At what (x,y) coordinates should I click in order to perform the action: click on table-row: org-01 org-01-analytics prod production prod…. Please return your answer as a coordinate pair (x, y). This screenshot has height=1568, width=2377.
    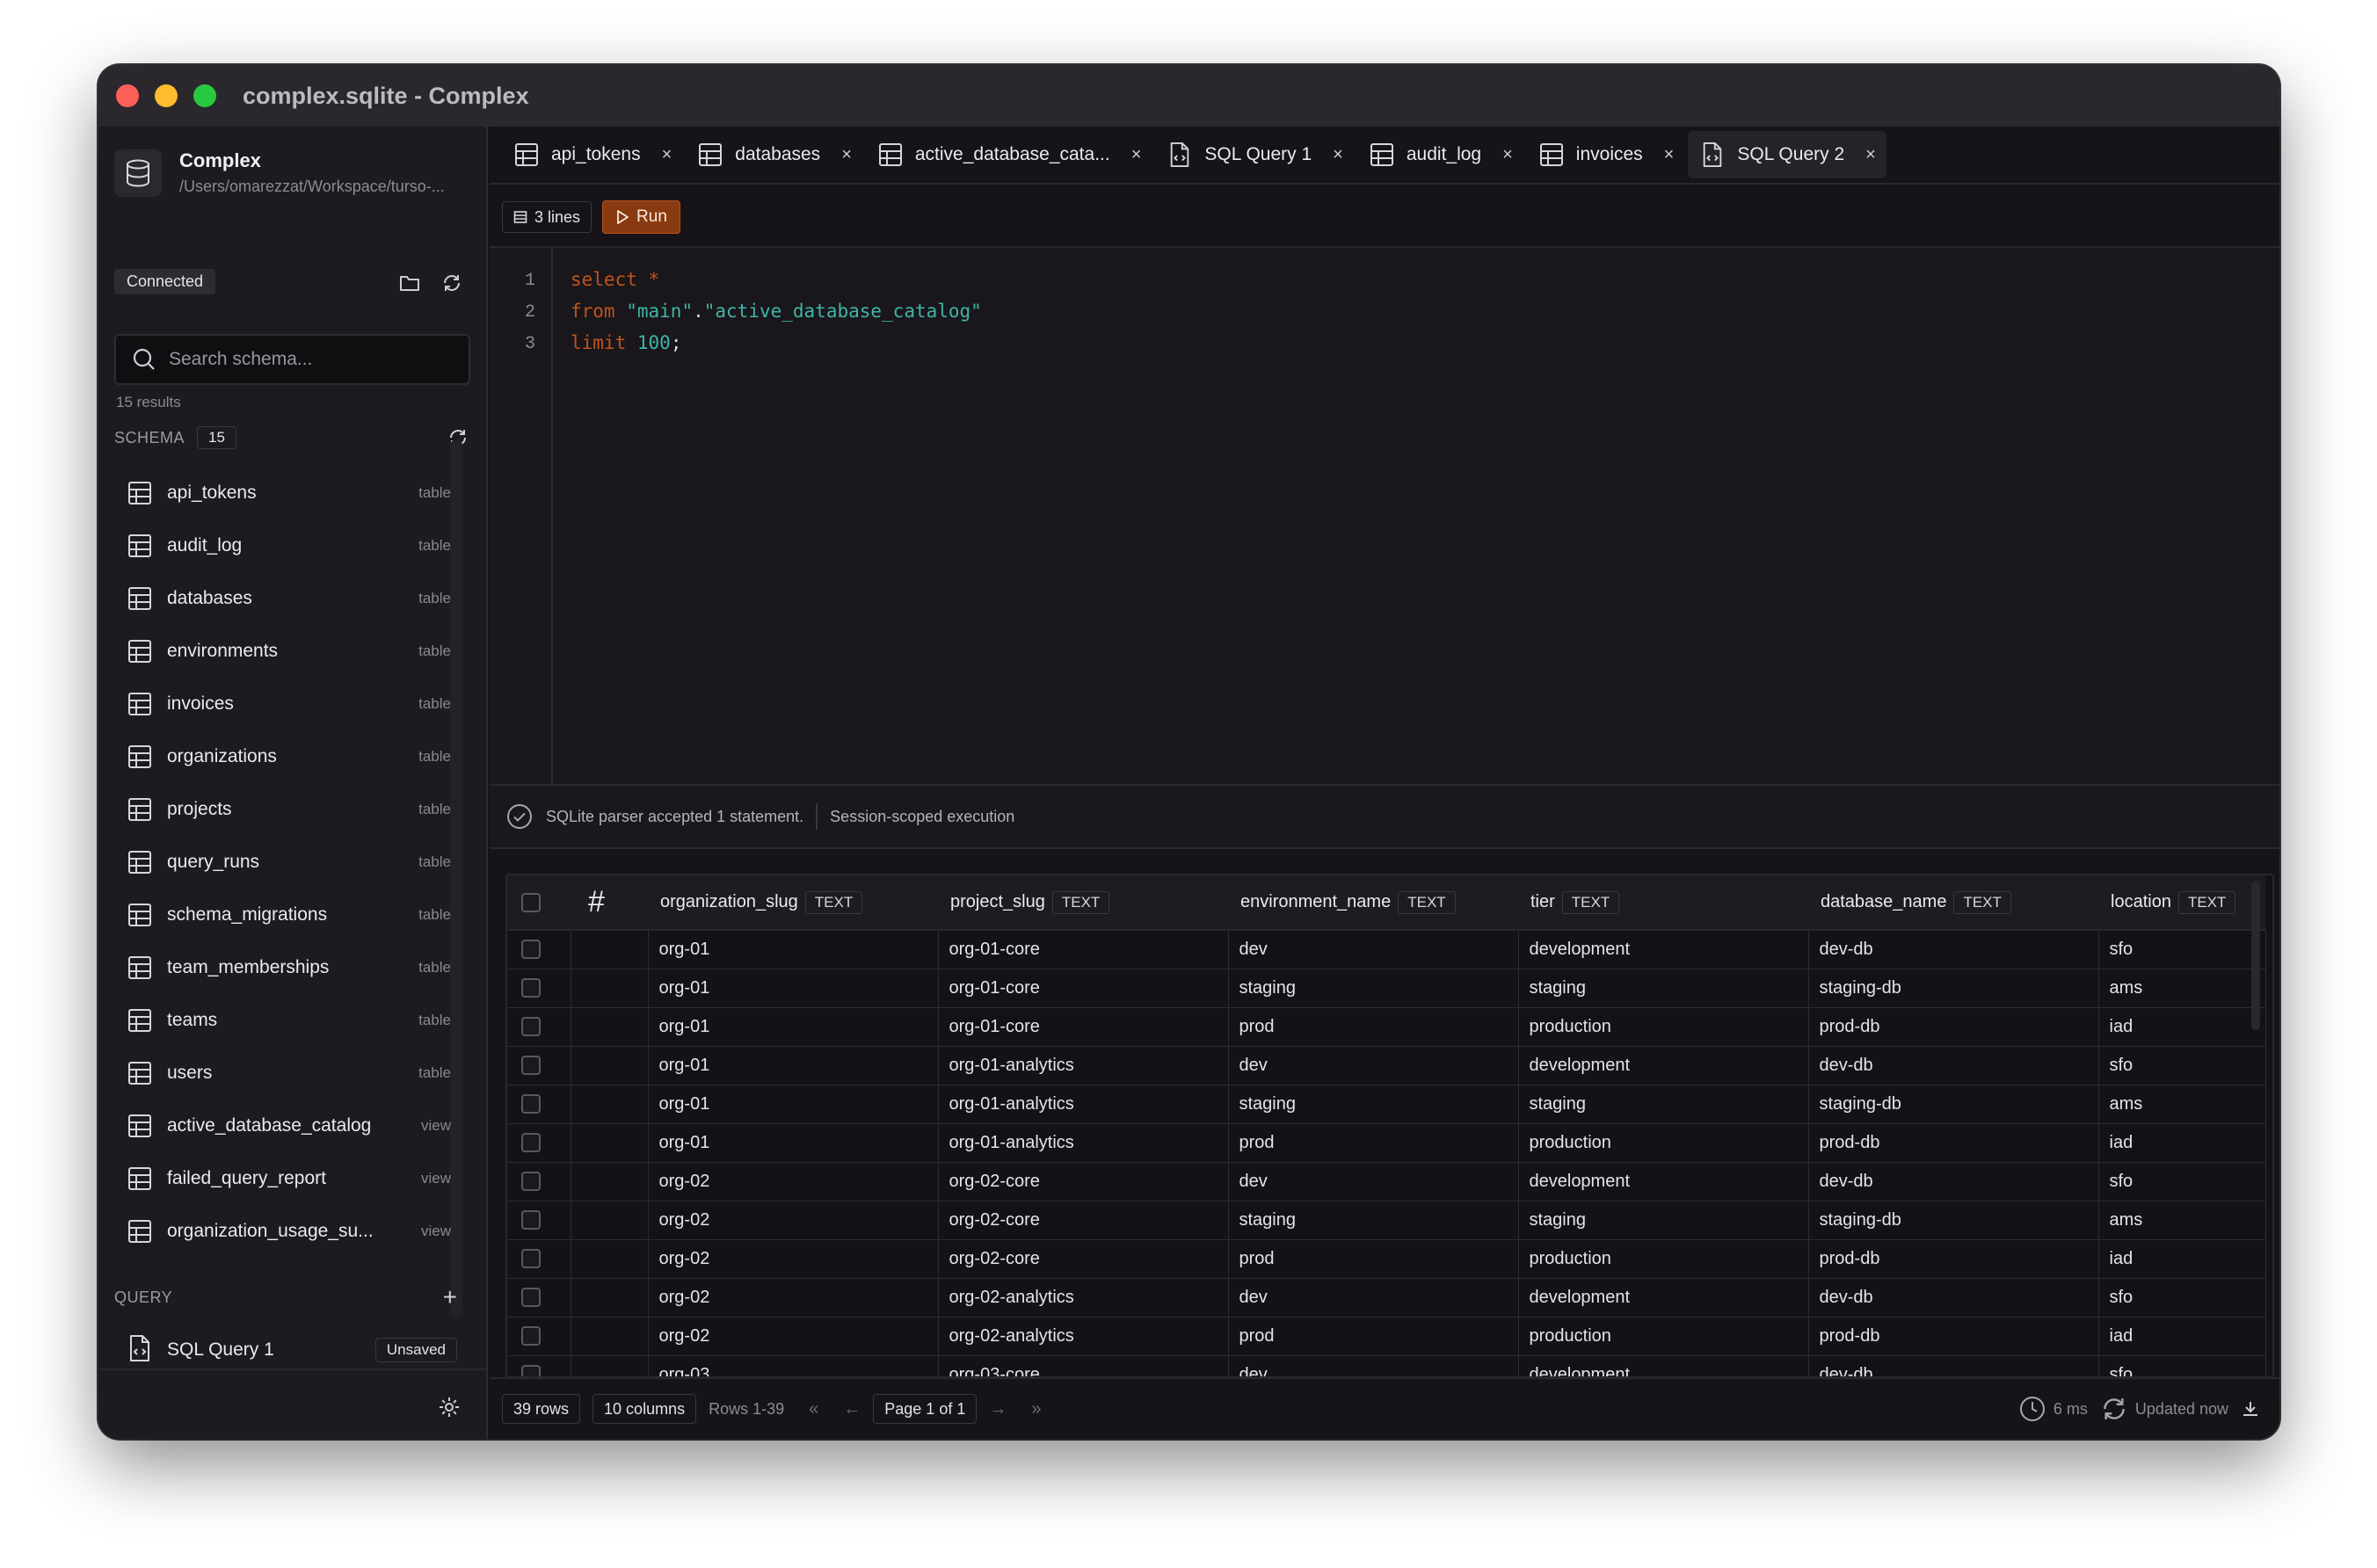
    Looking at the image, I should click on (1386, 1143).